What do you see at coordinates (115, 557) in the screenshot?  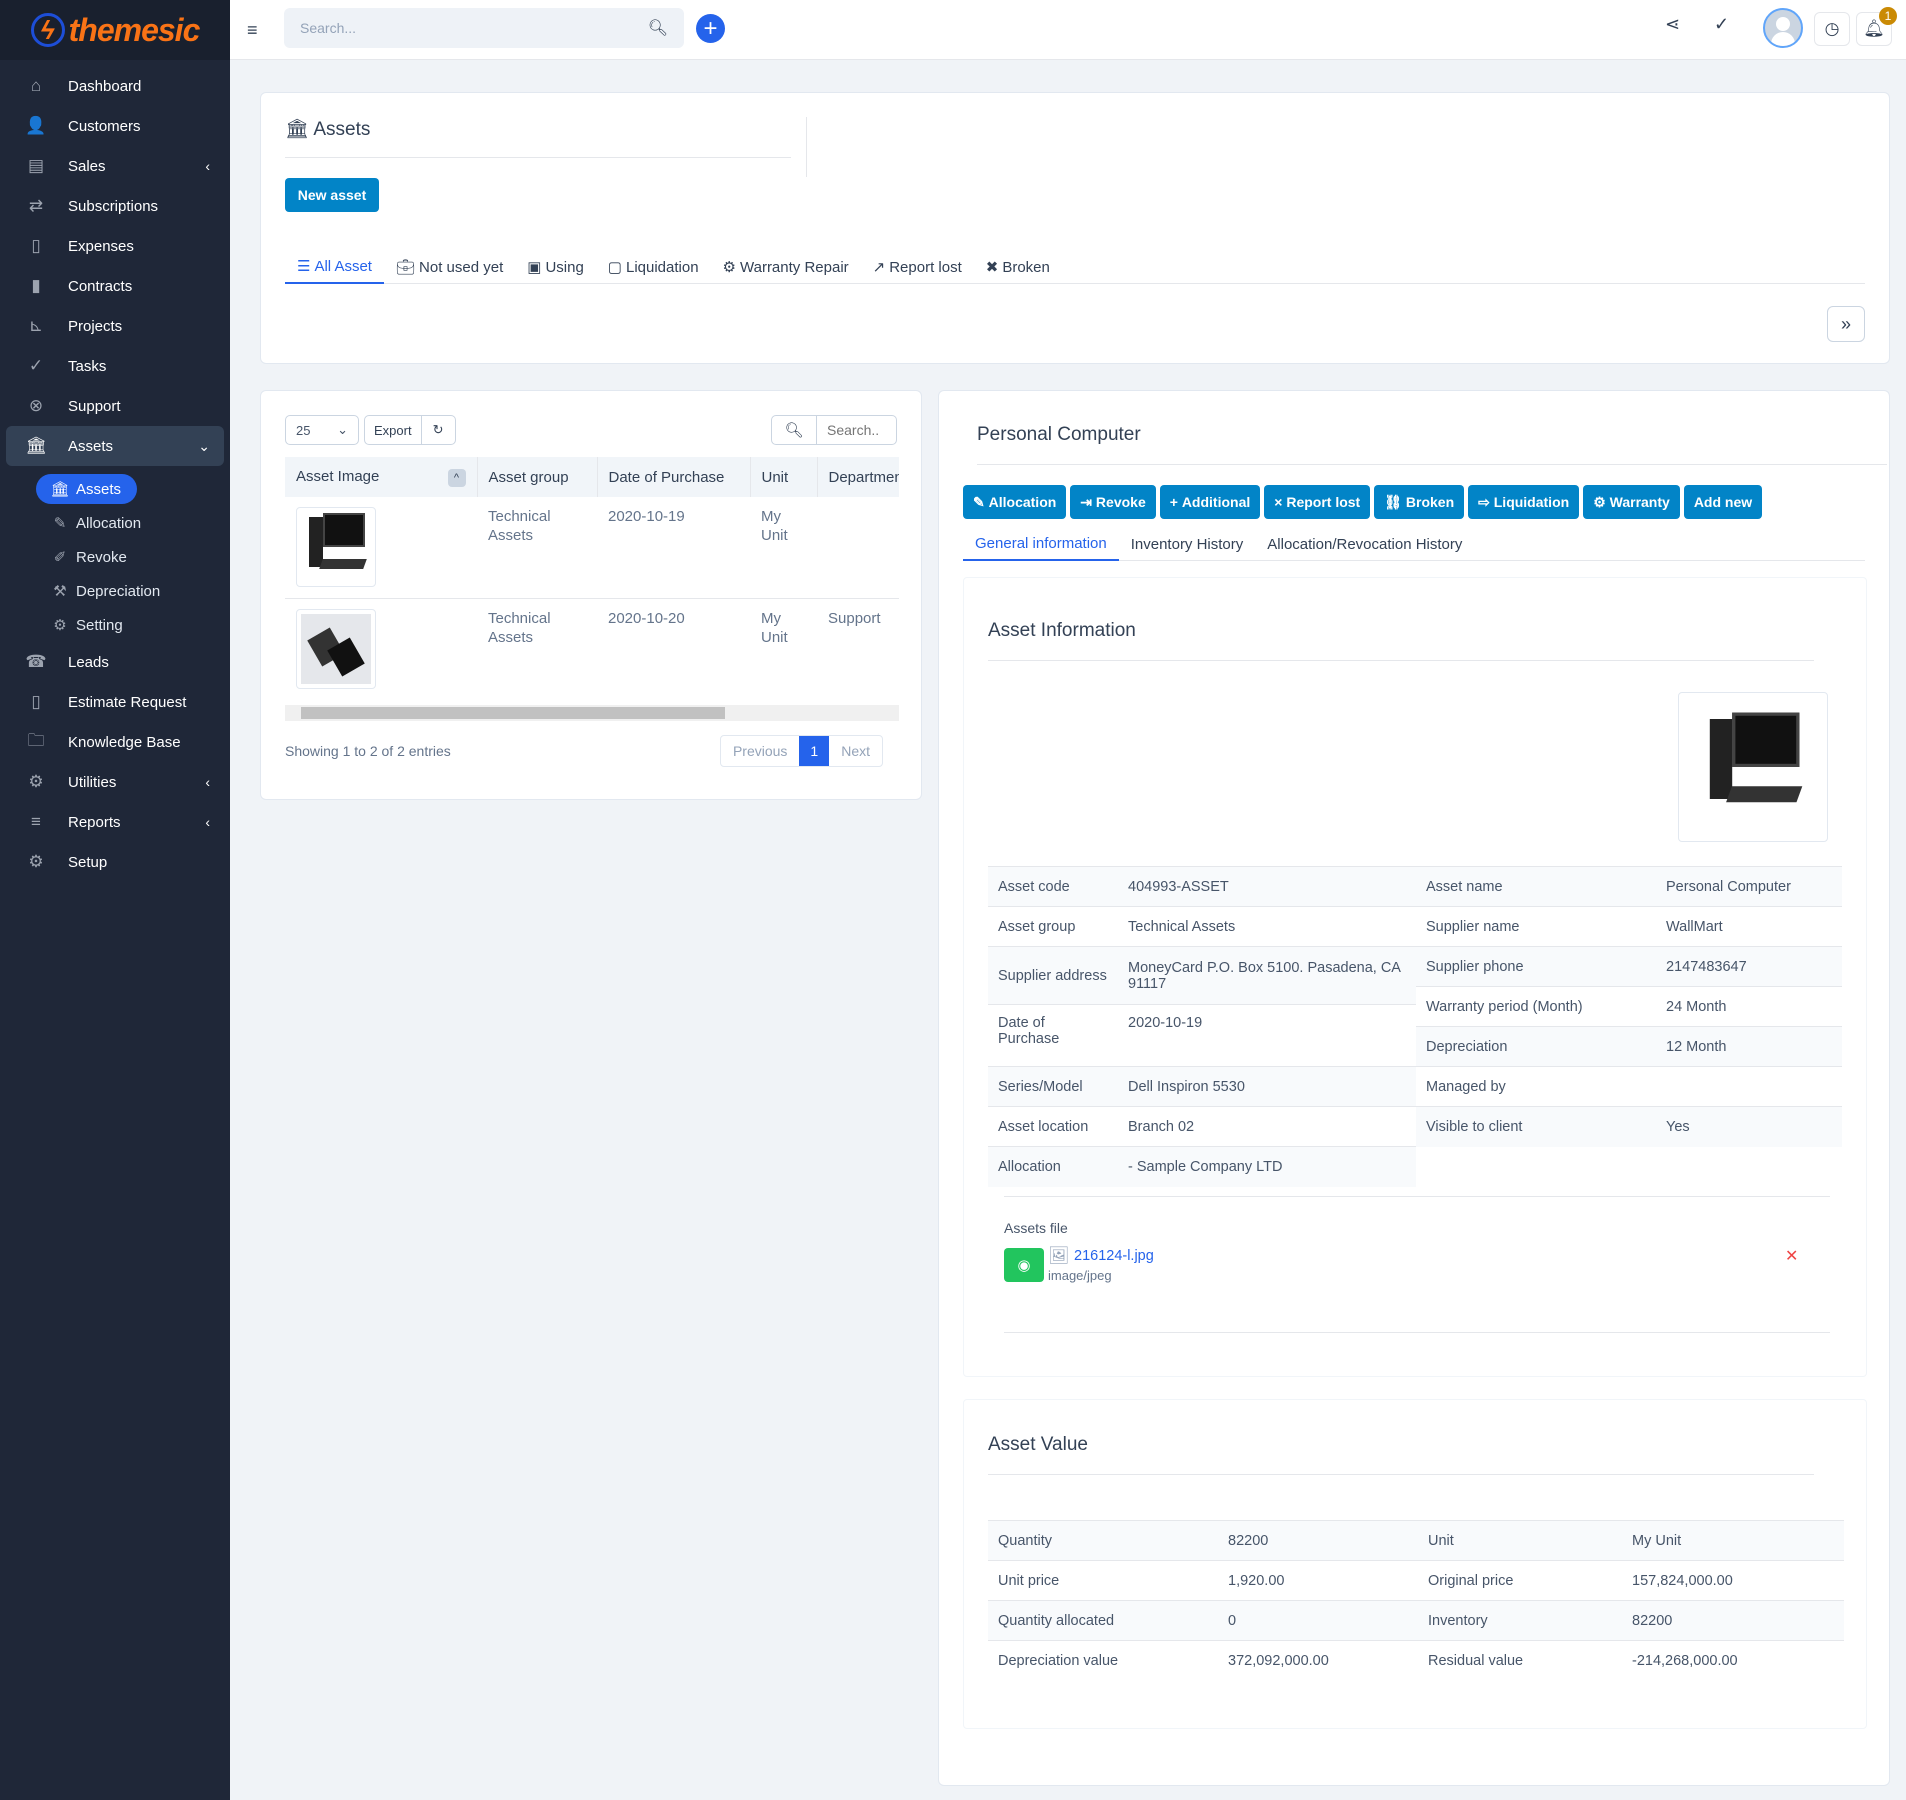 I see `sidebar-sub-revoke: ✐ Revoke` at bounding box center [115, 557].